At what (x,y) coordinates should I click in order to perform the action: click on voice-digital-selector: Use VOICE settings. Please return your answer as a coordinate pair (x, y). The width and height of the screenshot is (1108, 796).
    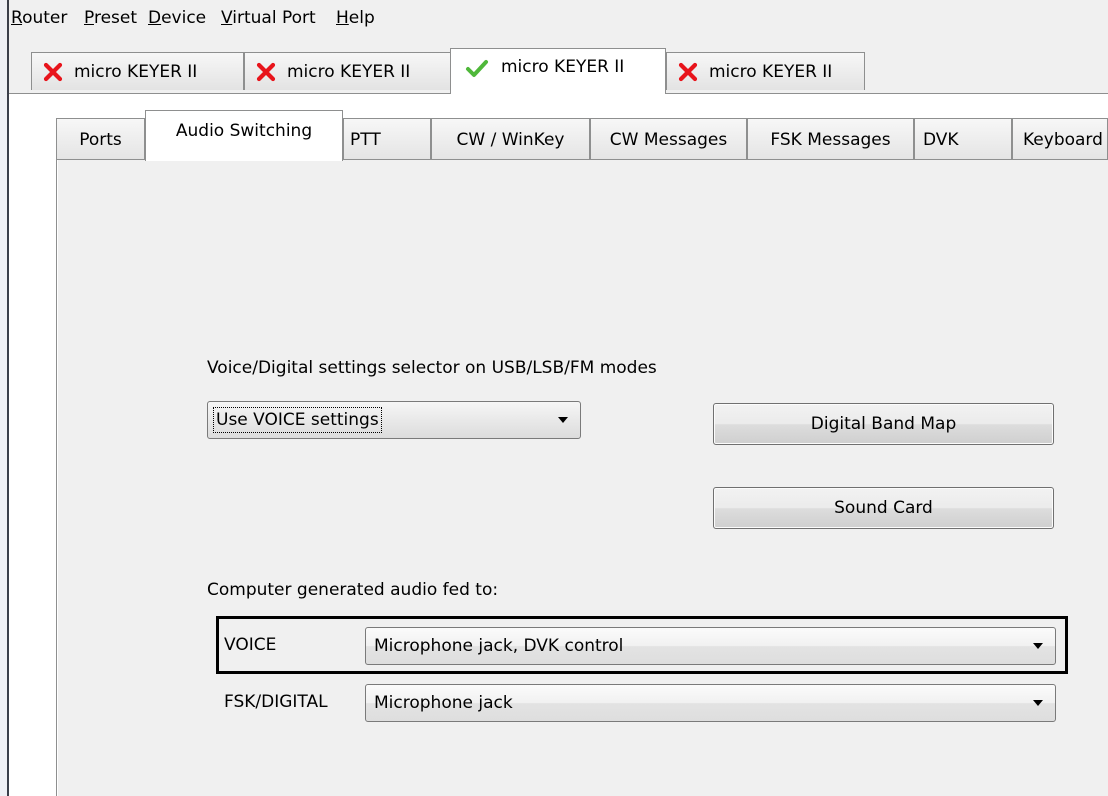
    Looking at the image, I should click on (394, 420).